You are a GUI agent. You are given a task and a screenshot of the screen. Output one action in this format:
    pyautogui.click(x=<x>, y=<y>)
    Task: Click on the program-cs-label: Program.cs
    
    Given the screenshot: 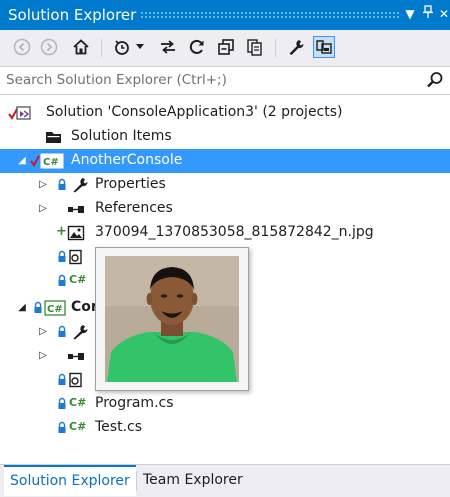 What is the action you would take?
    pyautogui.click(x=134, y=403)
    